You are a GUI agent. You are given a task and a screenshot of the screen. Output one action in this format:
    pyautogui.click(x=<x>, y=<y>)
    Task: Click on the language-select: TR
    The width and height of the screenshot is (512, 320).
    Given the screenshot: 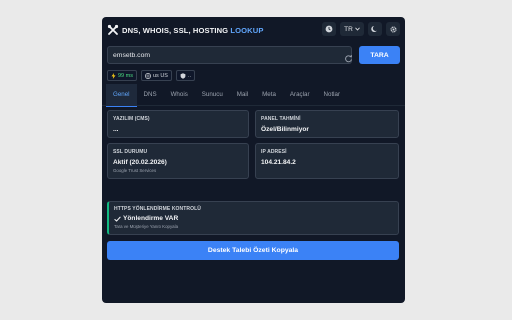 What is the action you would take?
    pyautogui.click(x=352, y=29)
    